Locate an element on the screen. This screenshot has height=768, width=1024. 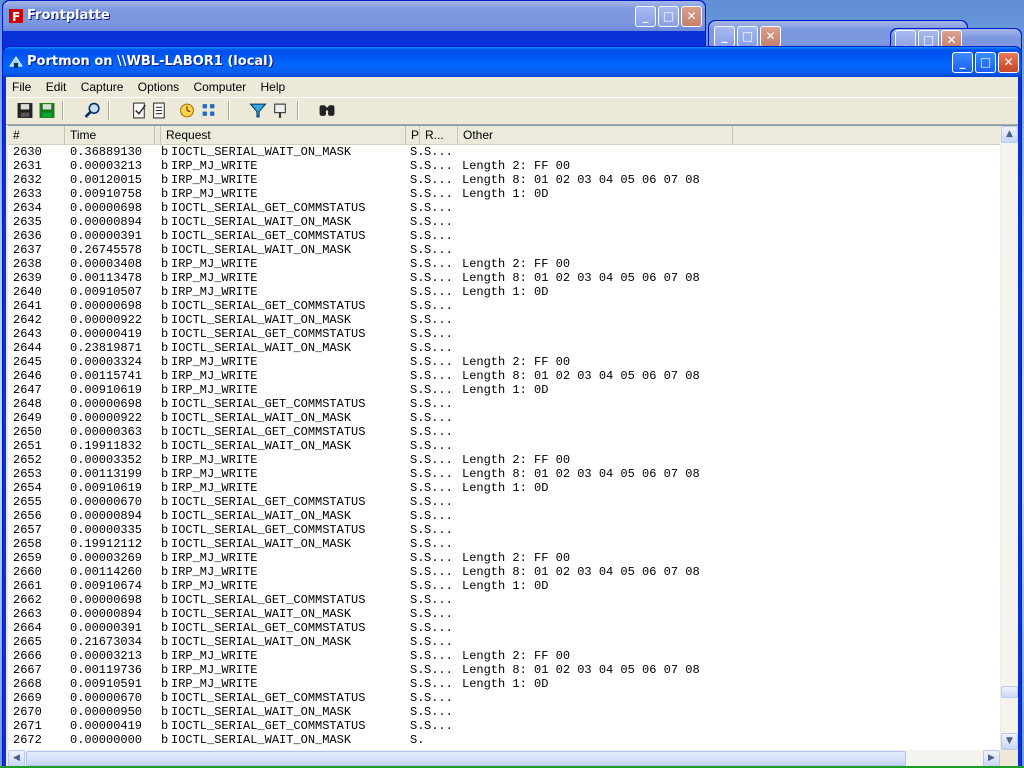
clock-icon is located at coordinates (187, 110).